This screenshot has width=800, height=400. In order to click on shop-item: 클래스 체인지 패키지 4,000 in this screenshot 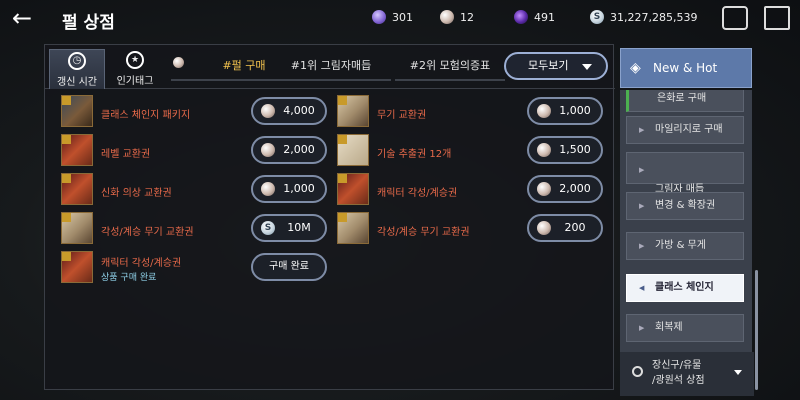, I will do `click(196, 113)`.